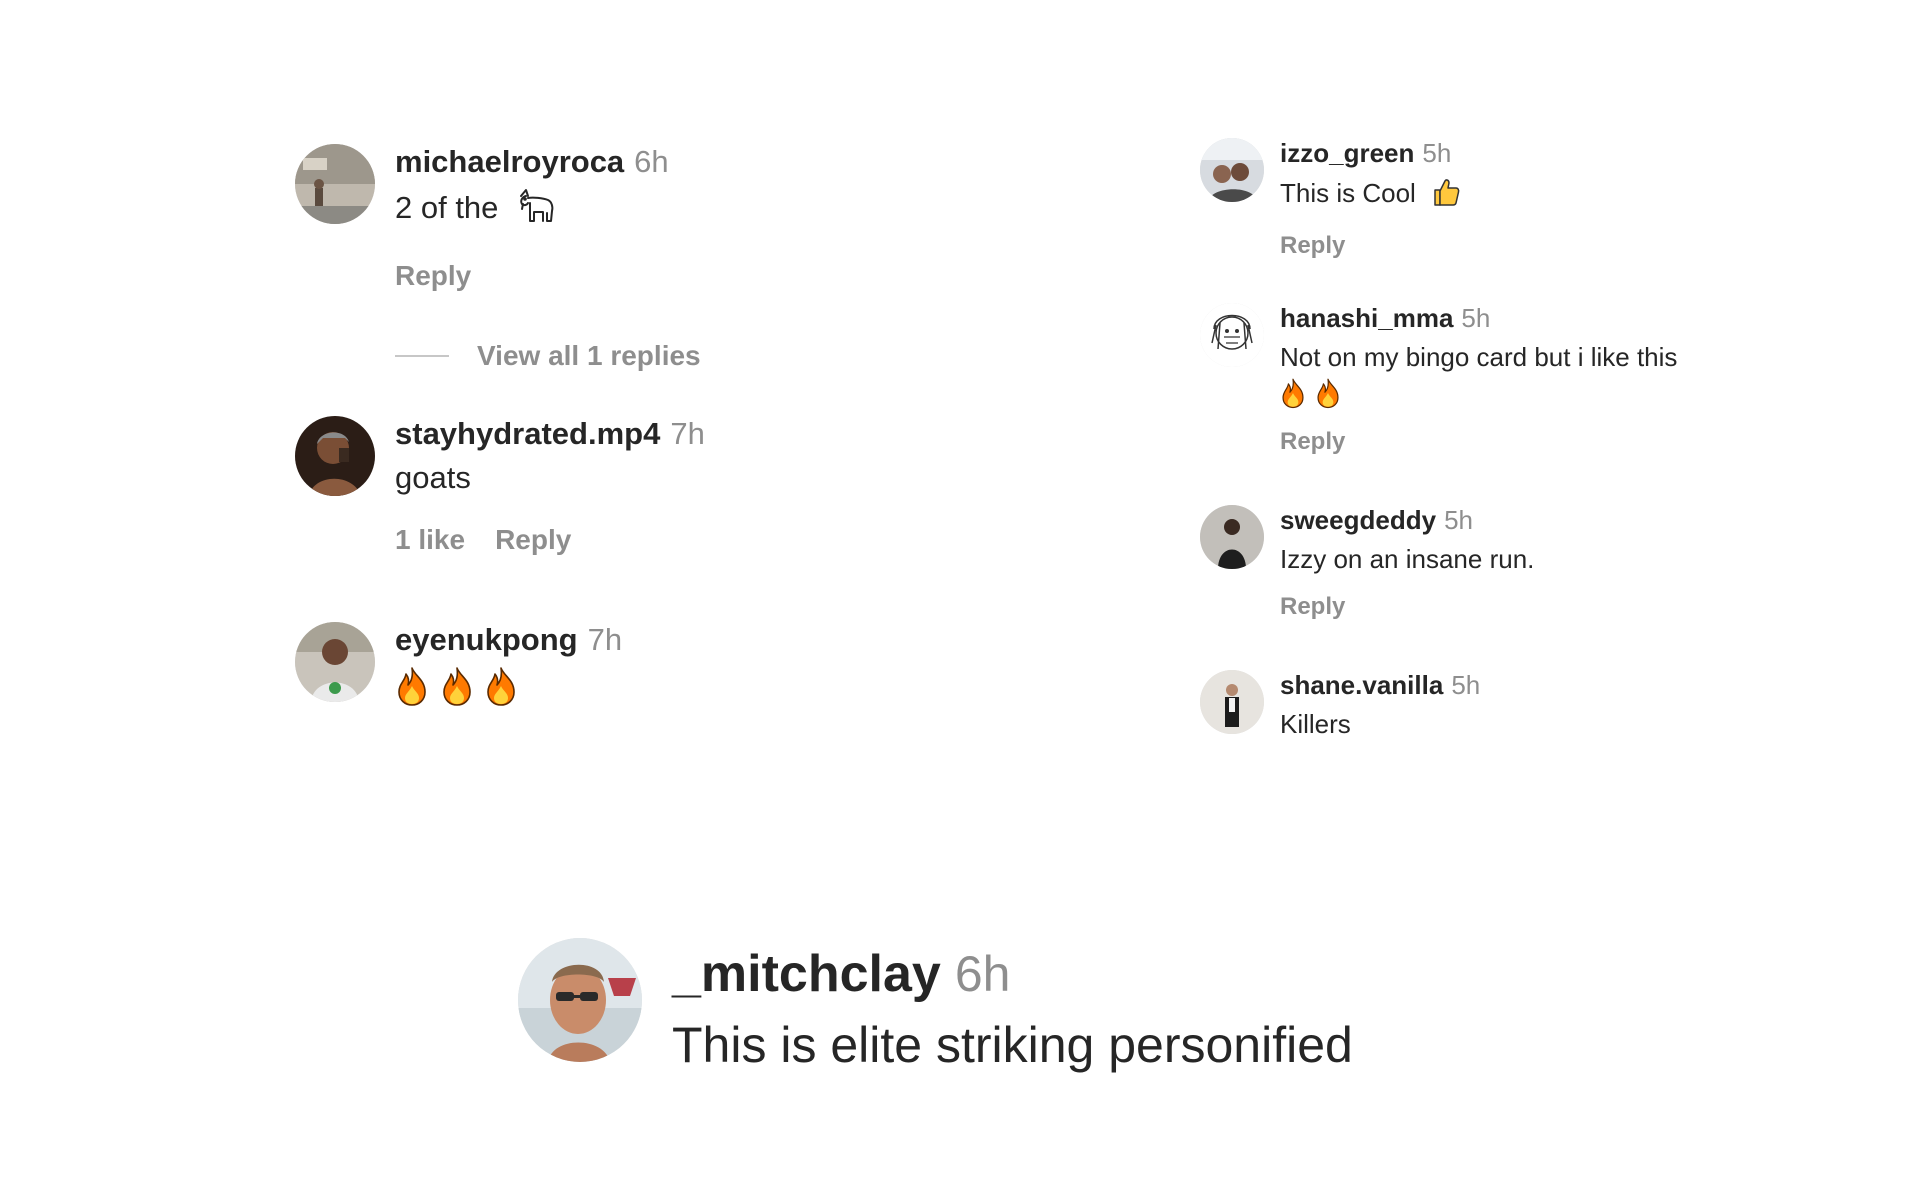 The height and width of the screenshot is (1200, 1920). I want to click on comment-text: Not on my bingo card but i like this, so click(1479, 357).